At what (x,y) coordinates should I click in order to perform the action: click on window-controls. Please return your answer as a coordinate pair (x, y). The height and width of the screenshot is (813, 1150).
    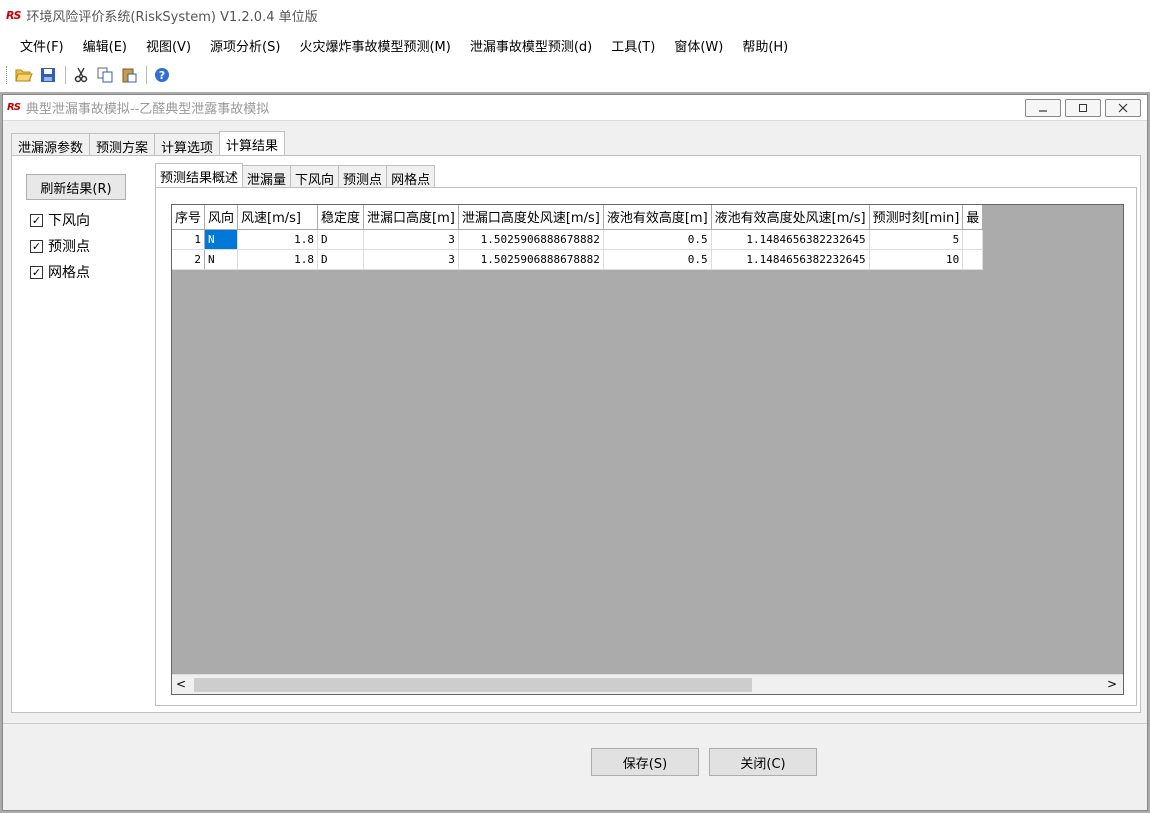
    Looking at the image, I should click on (1083, 108).